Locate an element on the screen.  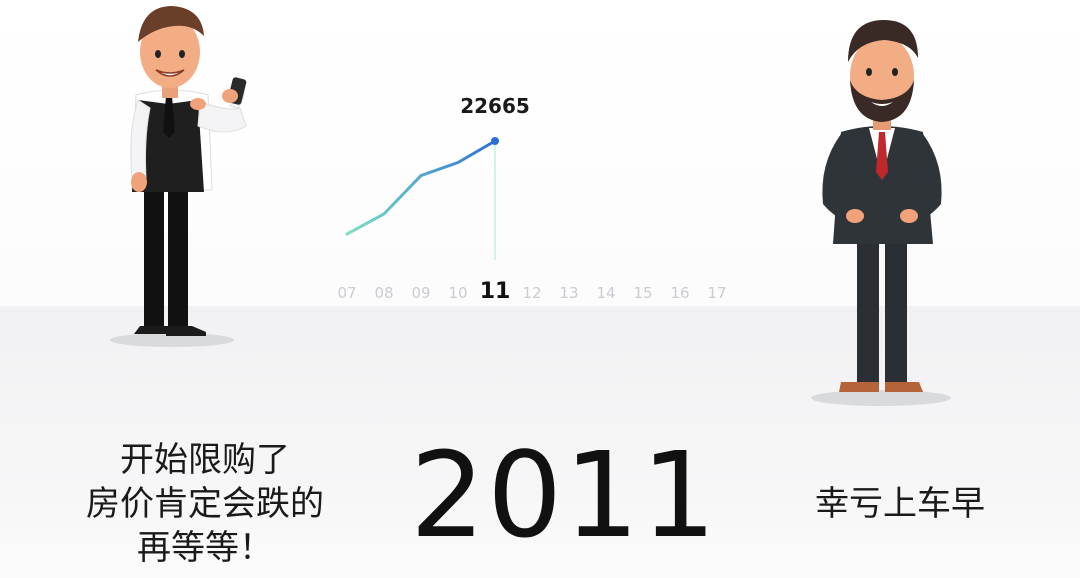
x-tick-label: 15 is located at coordinates (642, 293).